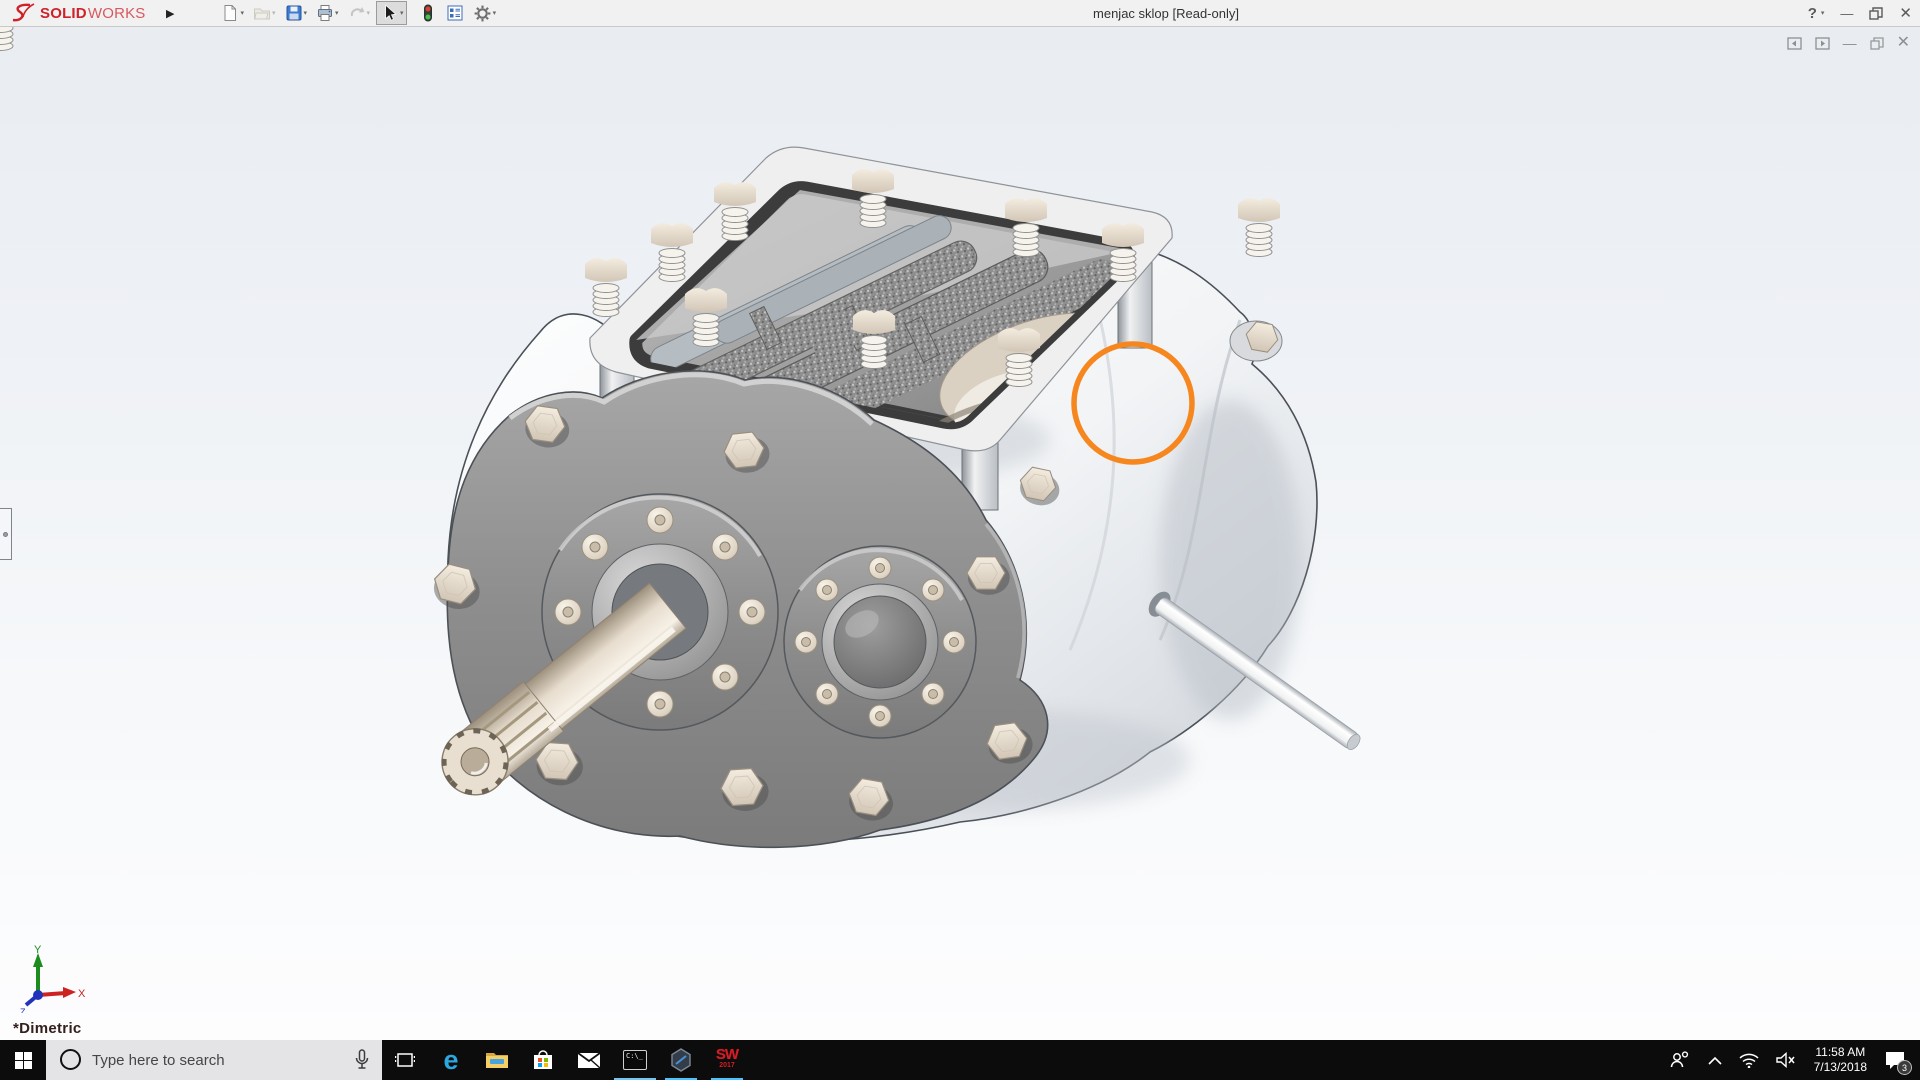  I want to click on volume-muted-icon, so click(1785, 1060).